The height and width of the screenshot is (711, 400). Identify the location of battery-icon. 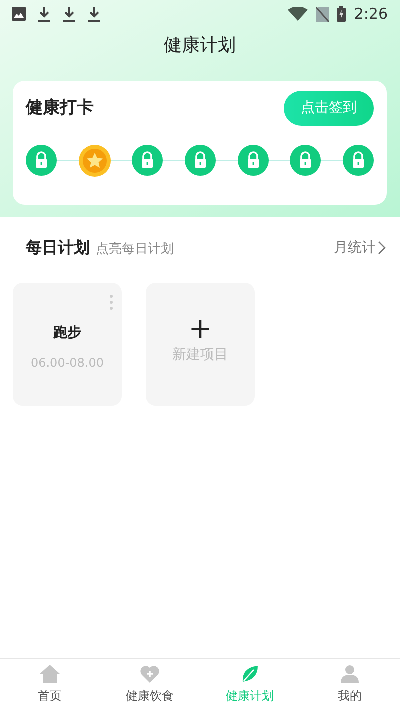
(341, 14).